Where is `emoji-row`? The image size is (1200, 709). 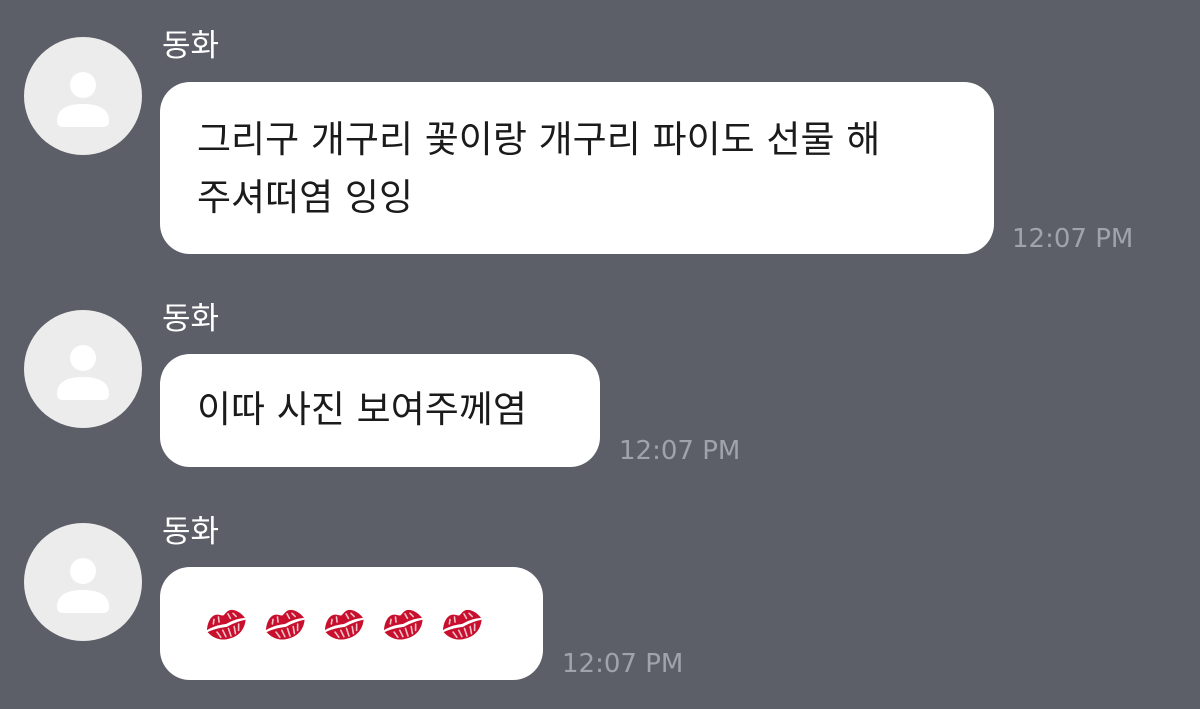 emoji-row is located at coordinates (344, 624).